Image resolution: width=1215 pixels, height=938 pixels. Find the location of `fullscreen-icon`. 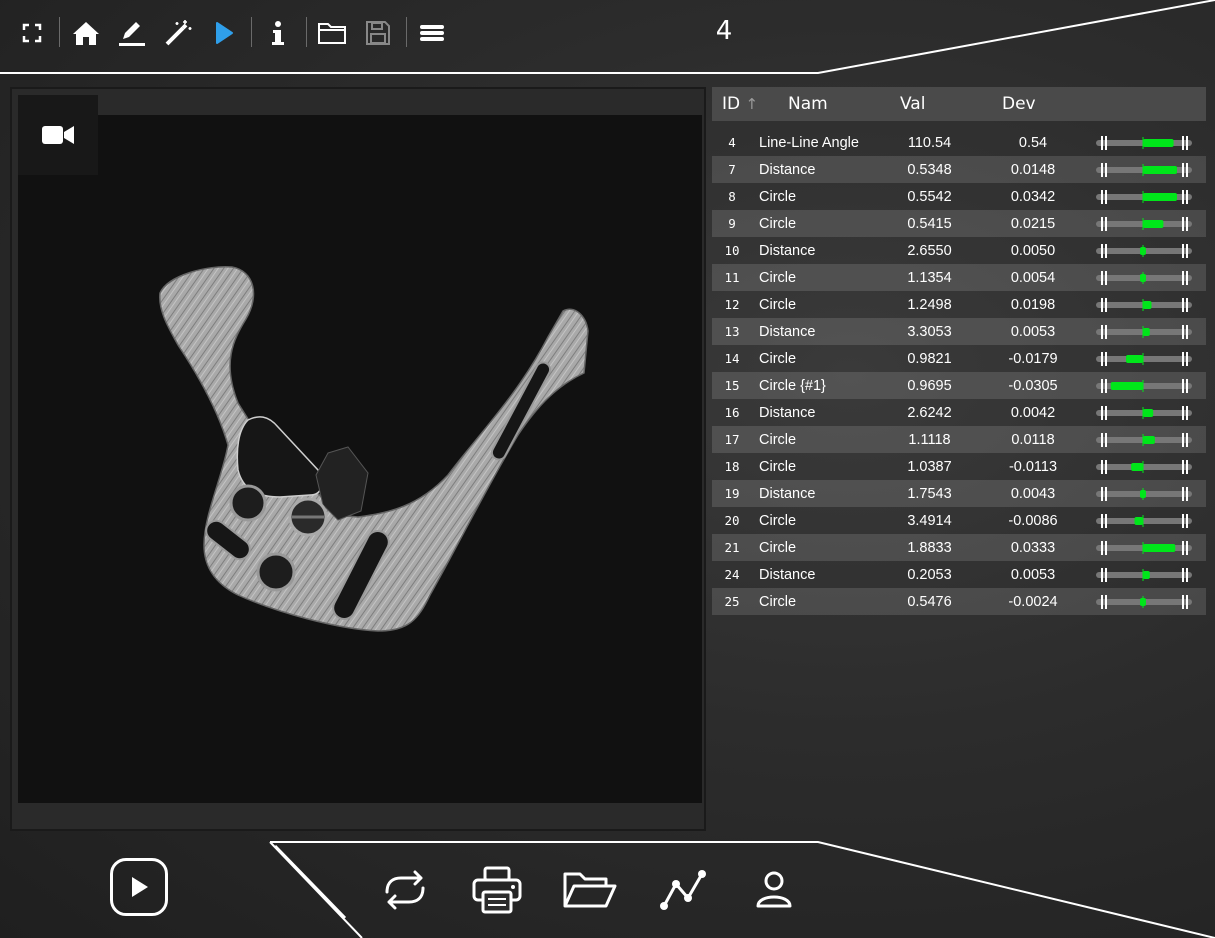

fullscreen-icon is located at coordinates (32, 33).